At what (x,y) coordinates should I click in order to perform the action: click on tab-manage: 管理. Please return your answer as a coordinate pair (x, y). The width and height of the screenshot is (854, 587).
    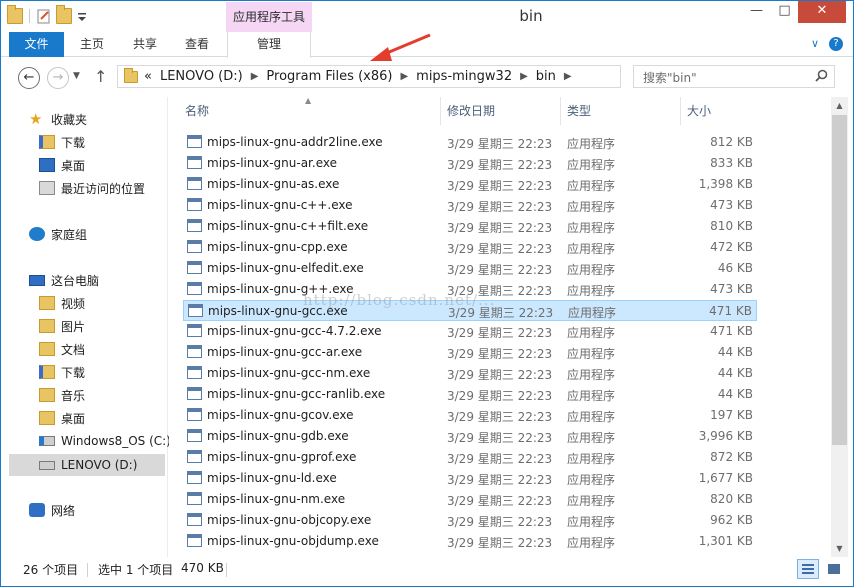
    Looking at the image, I should click on (269, 45).